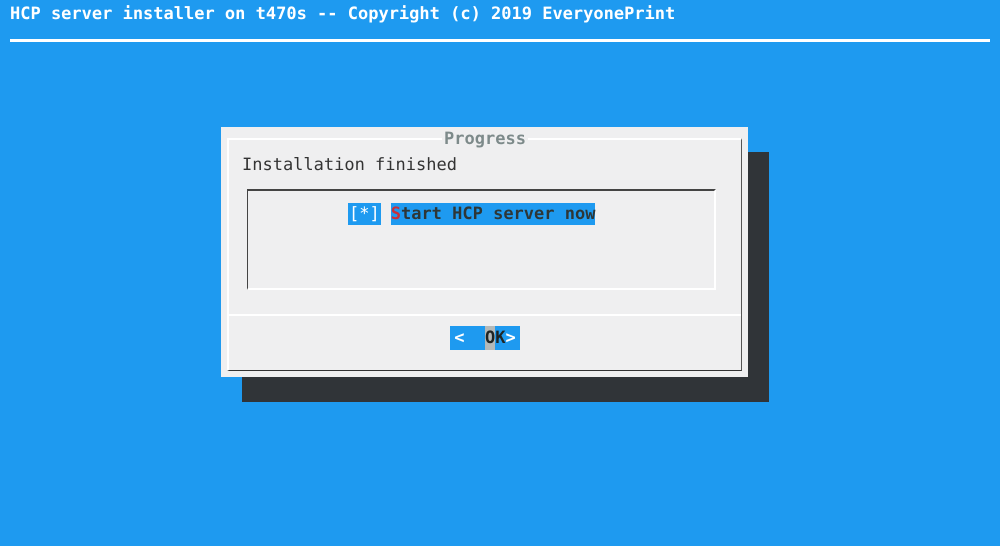 This screenshot has height=546, width=1000. Describe the element at coordinates (485, 139) in the screenshot. I see `dialog-title: Progress` at that location.